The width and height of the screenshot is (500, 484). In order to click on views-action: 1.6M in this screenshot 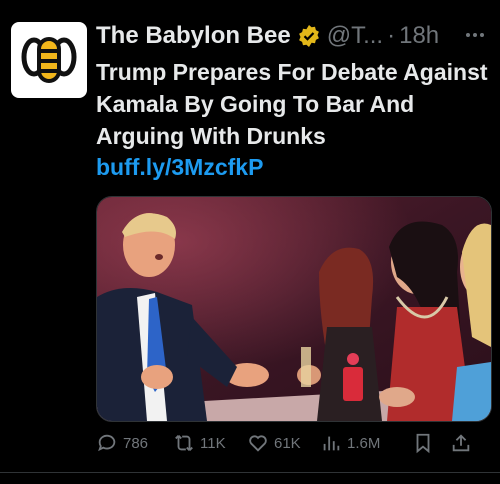, I will do `click(366, 443)`.